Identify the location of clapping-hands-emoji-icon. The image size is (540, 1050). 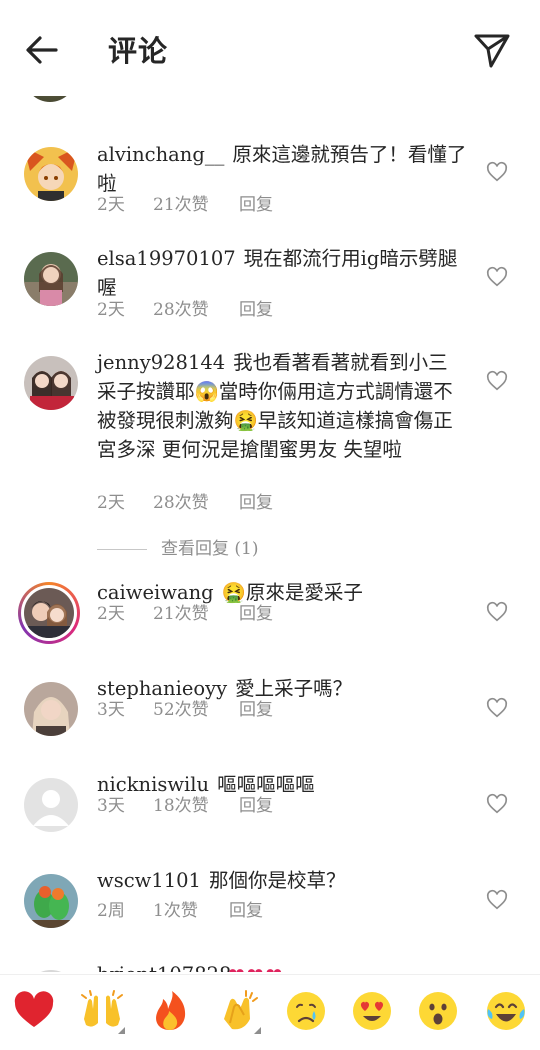
(238, 1011).